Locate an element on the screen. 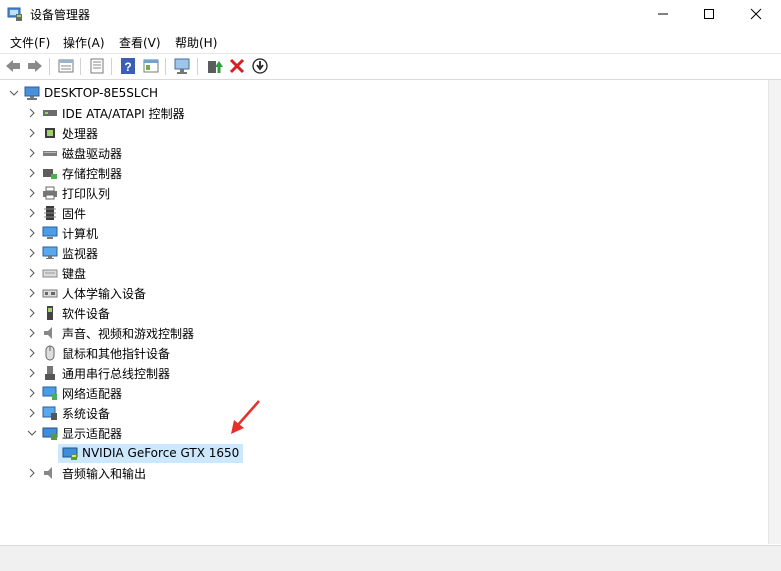 This screenshot has width=781, height=571. title-bar: 设备管理器 is located at coordinates (390, 14).